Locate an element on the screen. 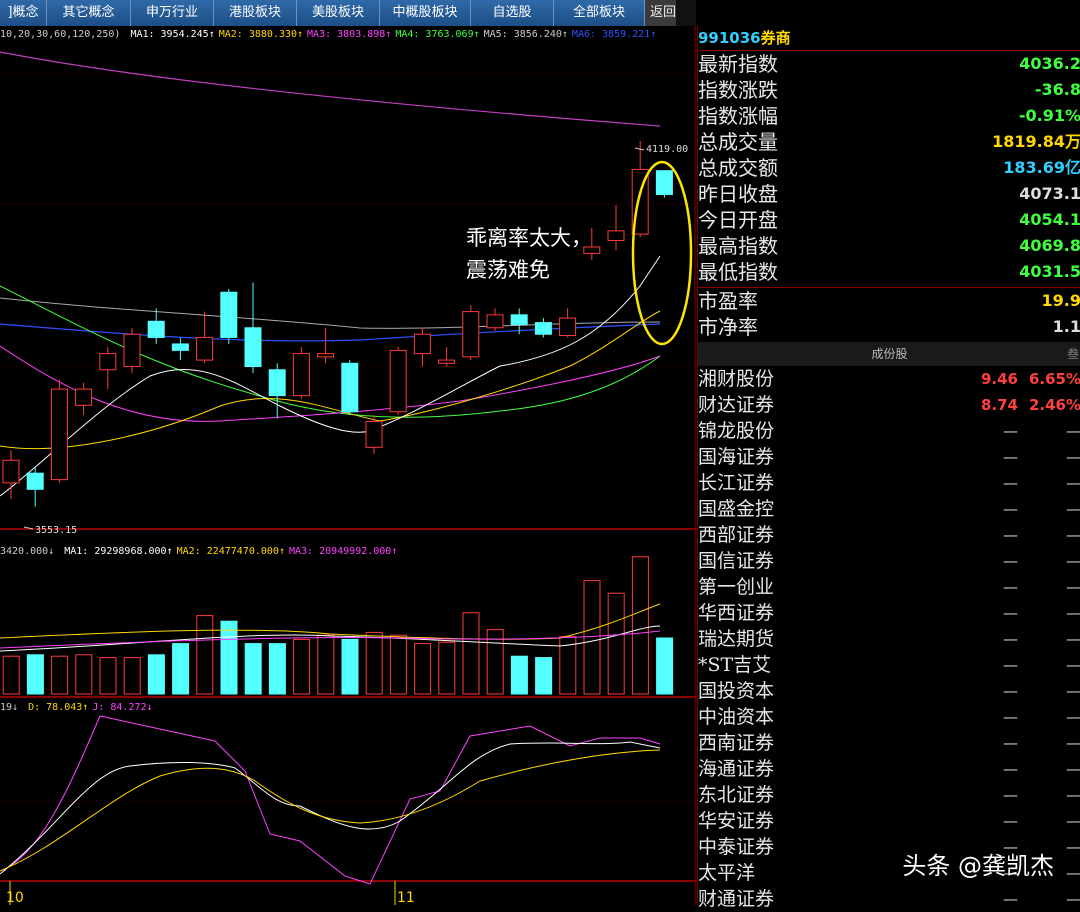 This screenshot has height=912, width=1080. indicator-value: J: 84.272↓ is located at coordinates (122, 707).